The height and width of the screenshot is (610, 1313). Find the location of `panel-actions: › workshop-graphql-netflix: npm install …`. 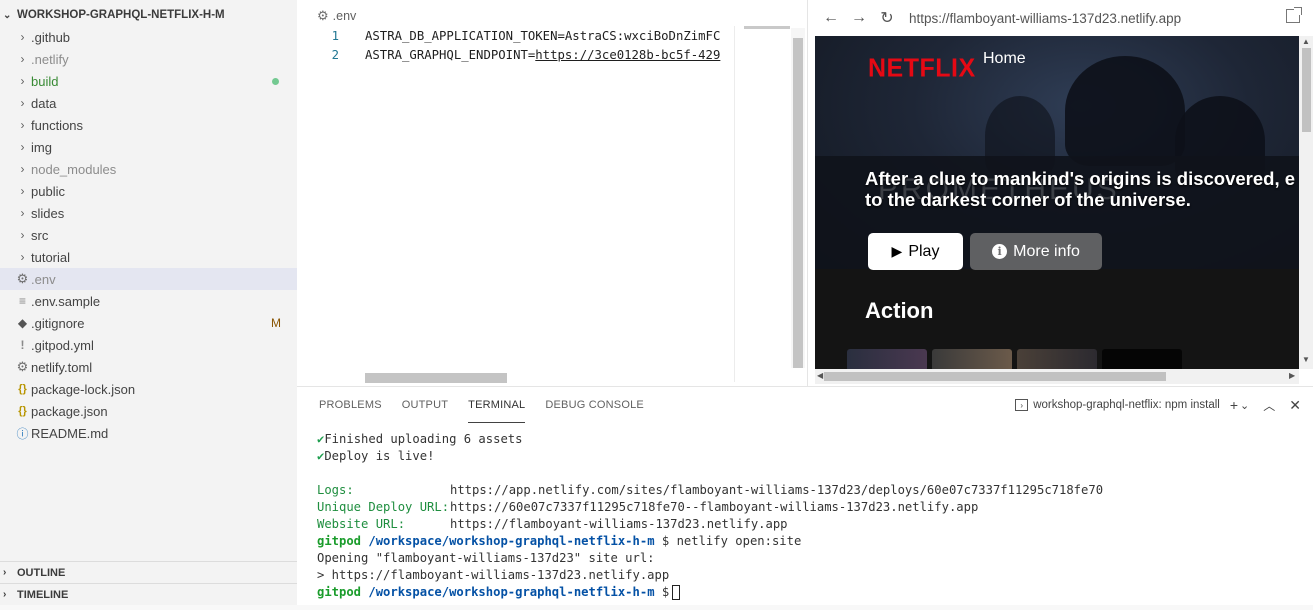

panel-actions: › workshop-graphql-netflix: npm install … is located at coordinates (1158, 405).